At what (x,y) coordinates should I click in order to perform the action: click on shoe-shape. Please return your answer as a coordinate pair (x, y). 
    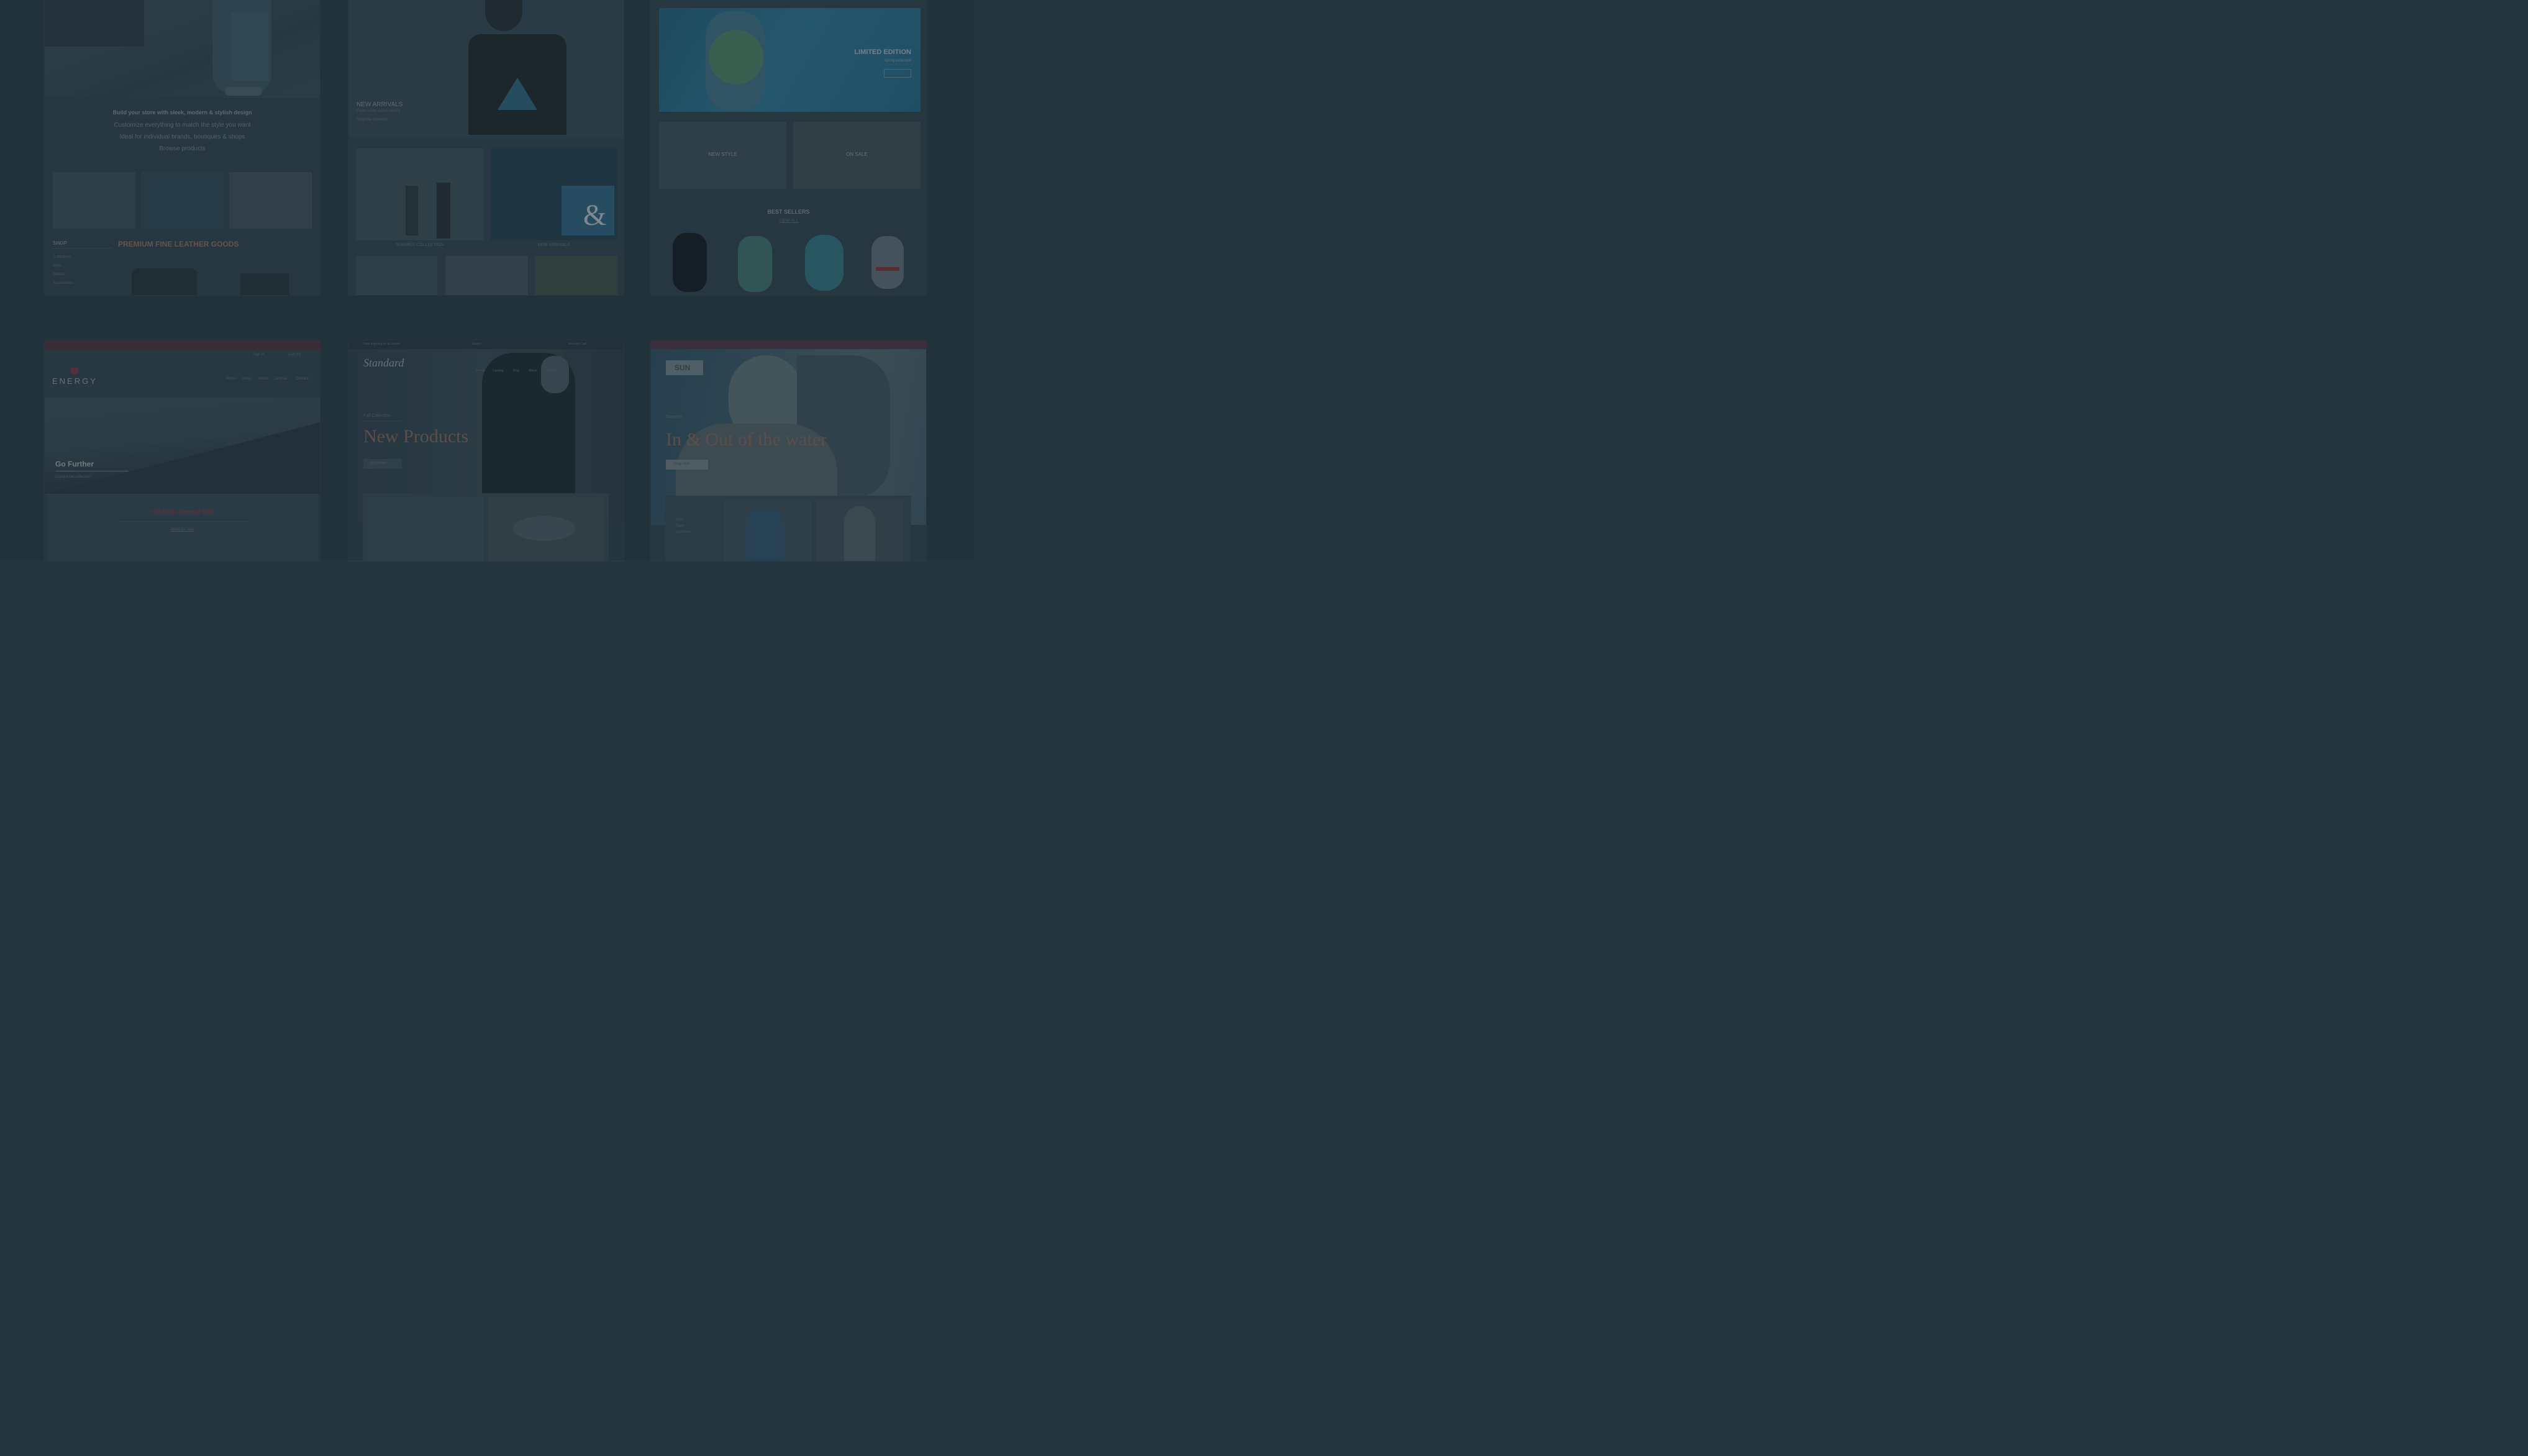
    Looking at the image, I should click on (243, 91).